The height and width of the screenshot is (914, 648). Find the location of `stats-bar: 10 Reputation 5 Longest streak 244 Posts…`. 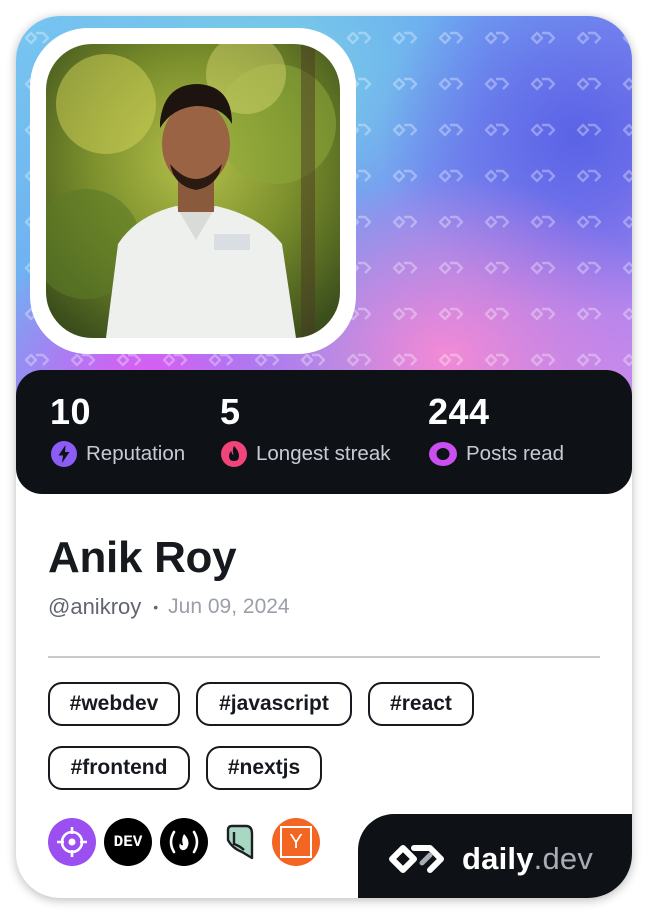

stats-bar: 10 Reputation 5 Longest streak 244 Posts… is located at coordinates (324, 432).